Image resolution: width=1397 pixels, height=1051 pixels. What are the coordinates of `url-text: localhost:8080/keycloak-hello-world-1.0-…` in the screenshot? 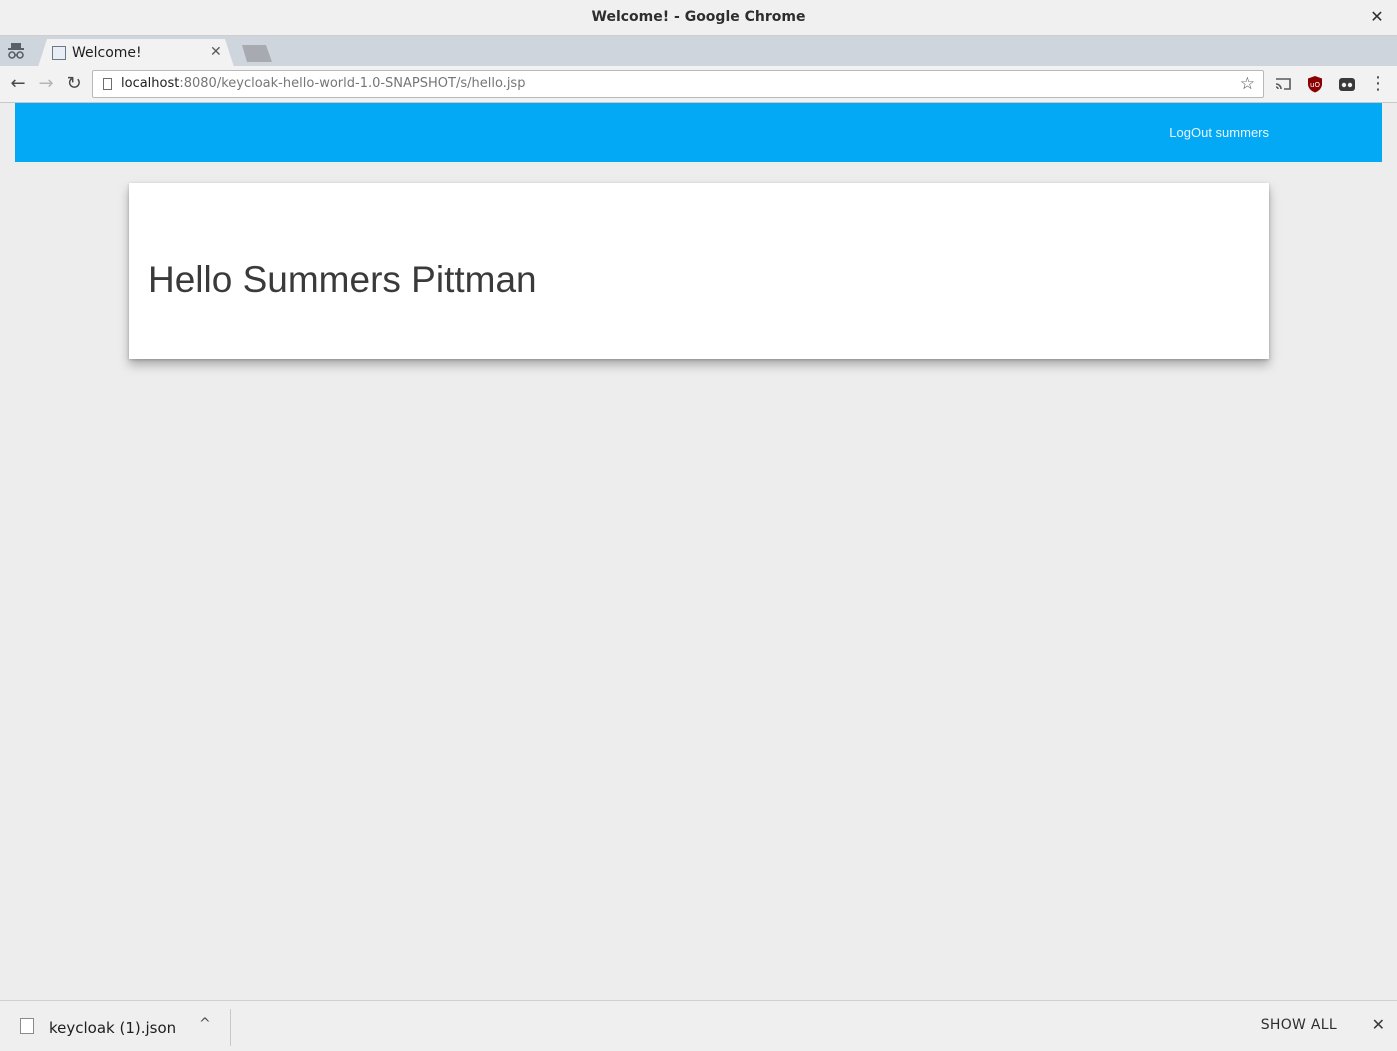 It's located at (323, 83).